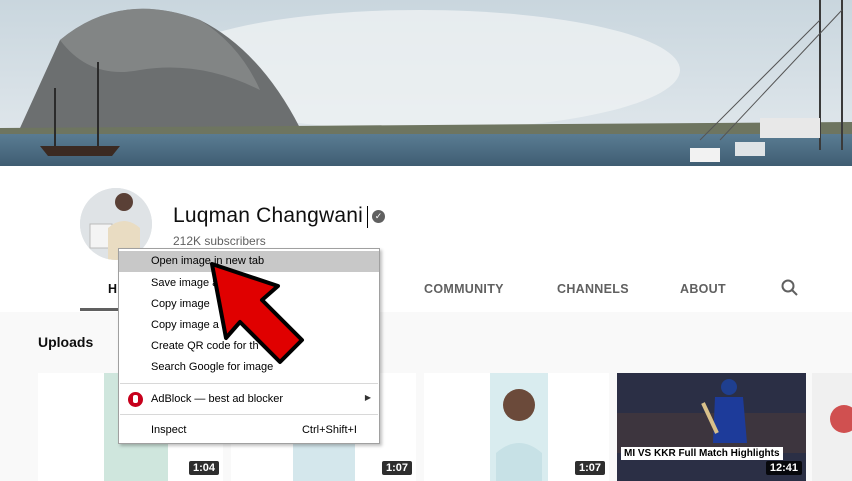  What do you see at coordinates (112, 289) in the screenshot?
I see `tab-home: H` at bounding box center [112, 289].